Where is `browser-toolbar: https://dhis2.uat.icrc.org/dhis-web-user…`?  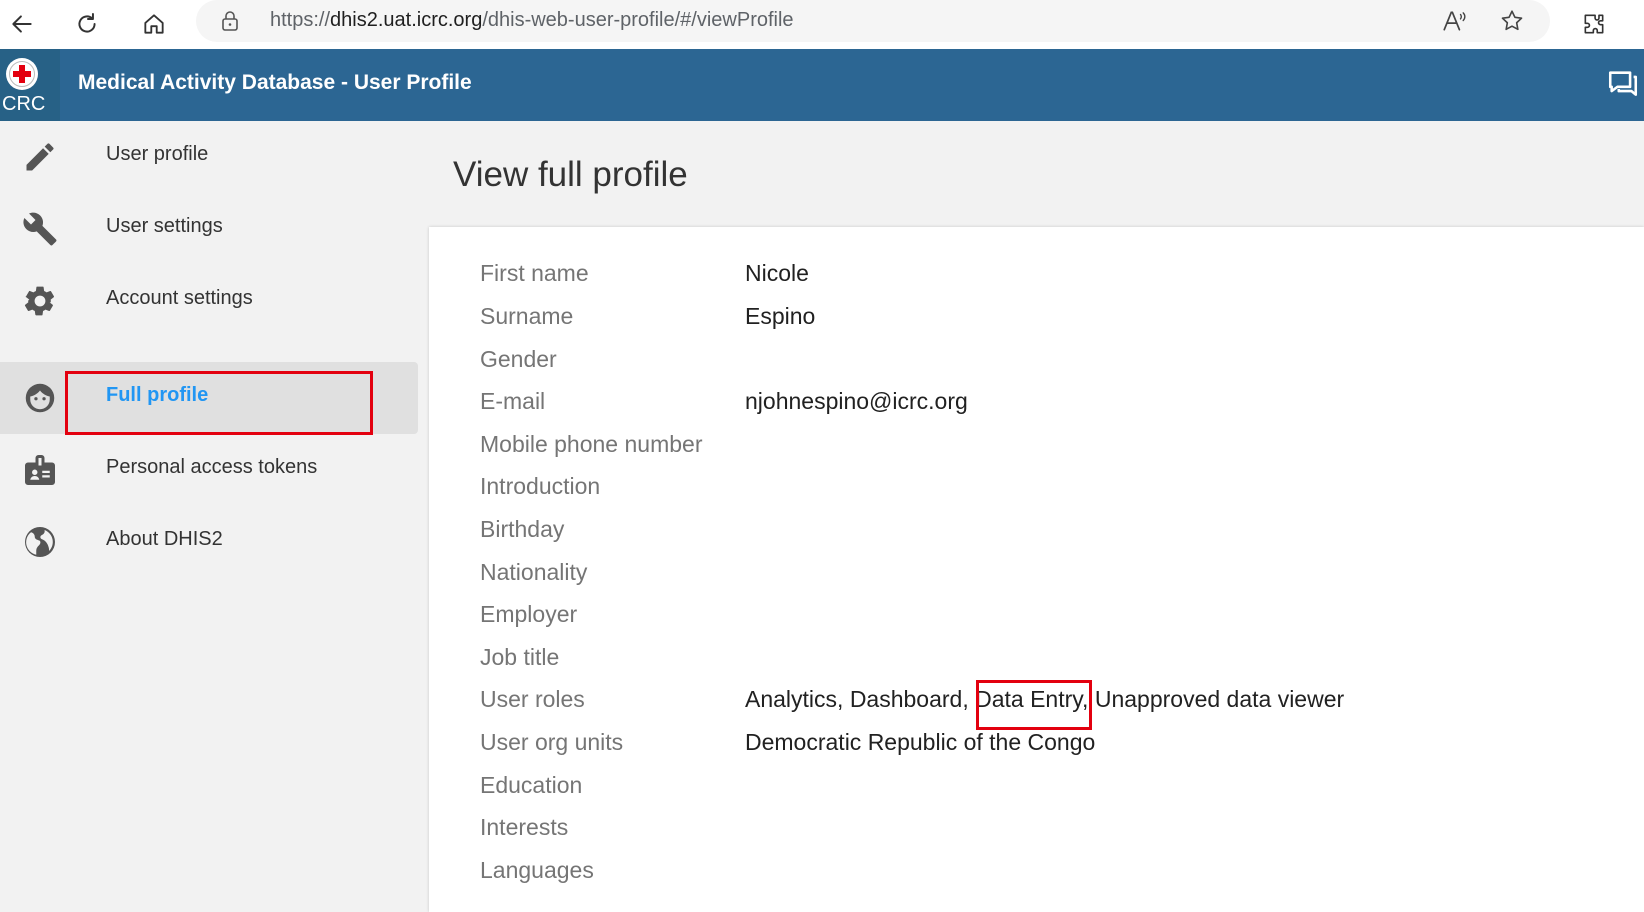 browser-toolbar: https://dhis2.uat.icrc.org/dhis-web-user… is located at coordinates (822, 24).